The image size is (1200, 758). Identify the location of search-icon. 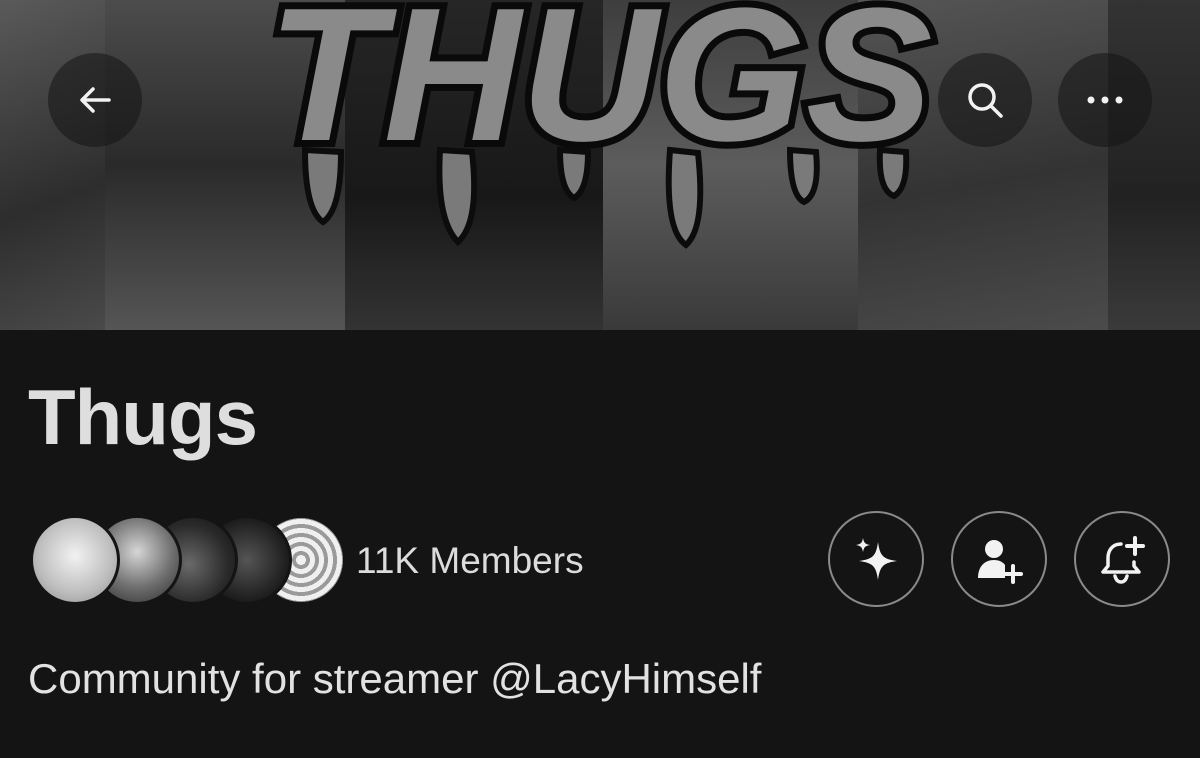
(985, 100).